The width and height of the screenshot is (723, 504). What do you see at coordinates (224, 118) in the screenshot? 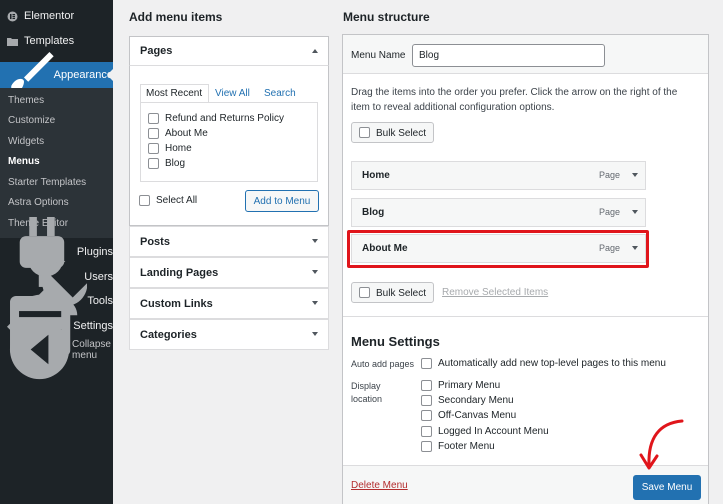
I see `page-item-label: Refund and Returns Policy` at bounding box center [224, 118].